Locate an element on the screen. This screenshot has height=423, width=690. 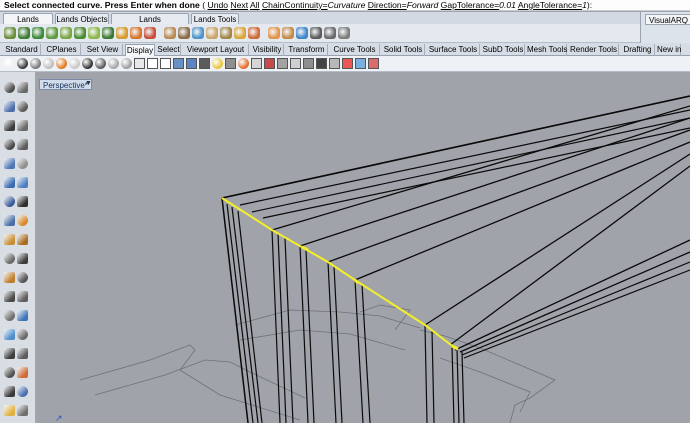
lands-tree-row-icon is located at coordinates (108, 33).